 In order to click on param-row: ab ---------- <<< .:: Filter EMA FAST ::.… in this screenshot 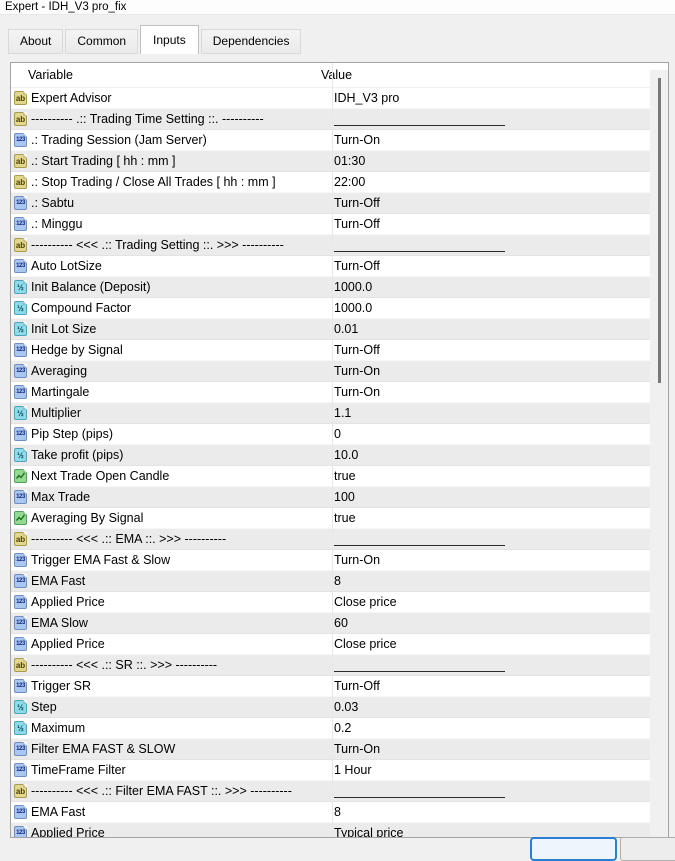, I will do `click(331, 791)`.